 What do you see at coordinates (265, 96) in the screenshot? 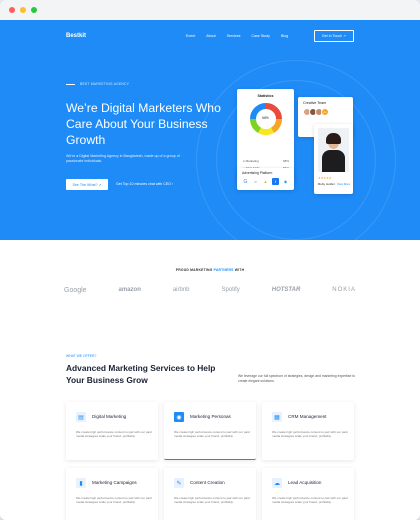
I see `statistics-title: Statistics` at bounding box center [265, 96].